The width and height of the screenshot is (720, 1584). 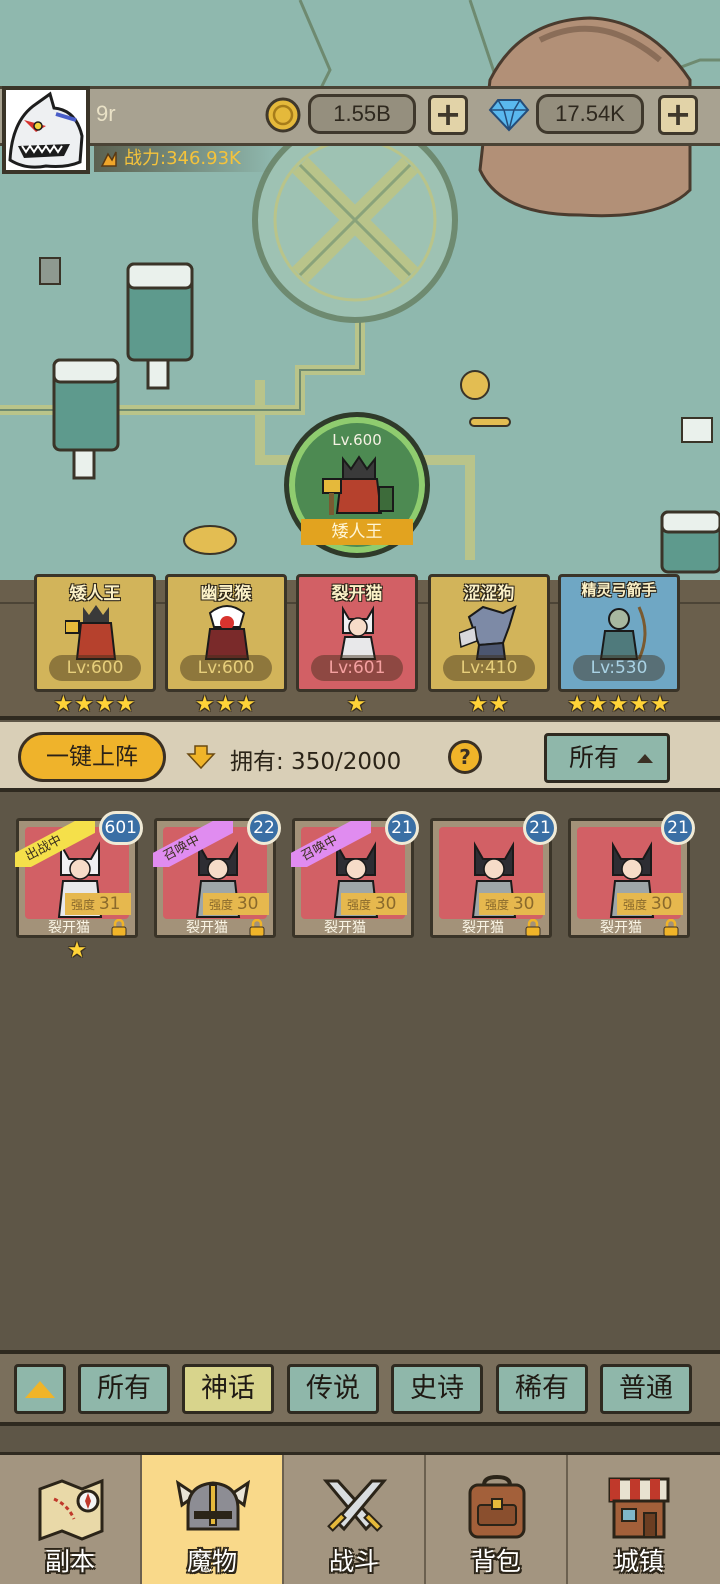 I want to click on filter-label: 所有, so click(x=594, y=757).